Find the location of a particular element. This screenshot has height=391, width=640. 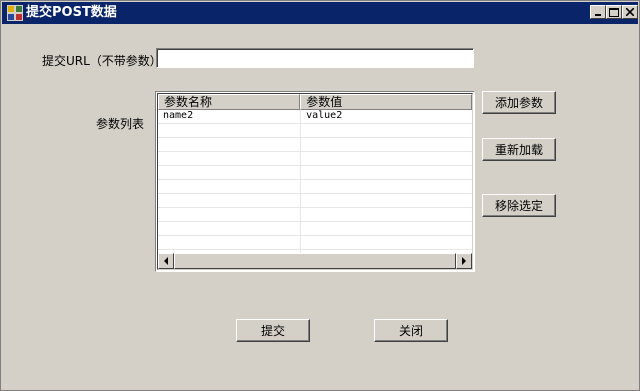

remove-selected-button: 移除选定 is located at coordinates (519, 205).